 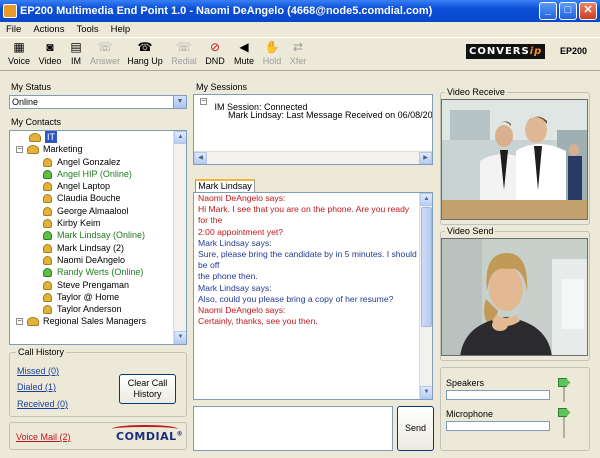 I want to click on voice-button: ▦ Voice, so click(x=19, y=53).